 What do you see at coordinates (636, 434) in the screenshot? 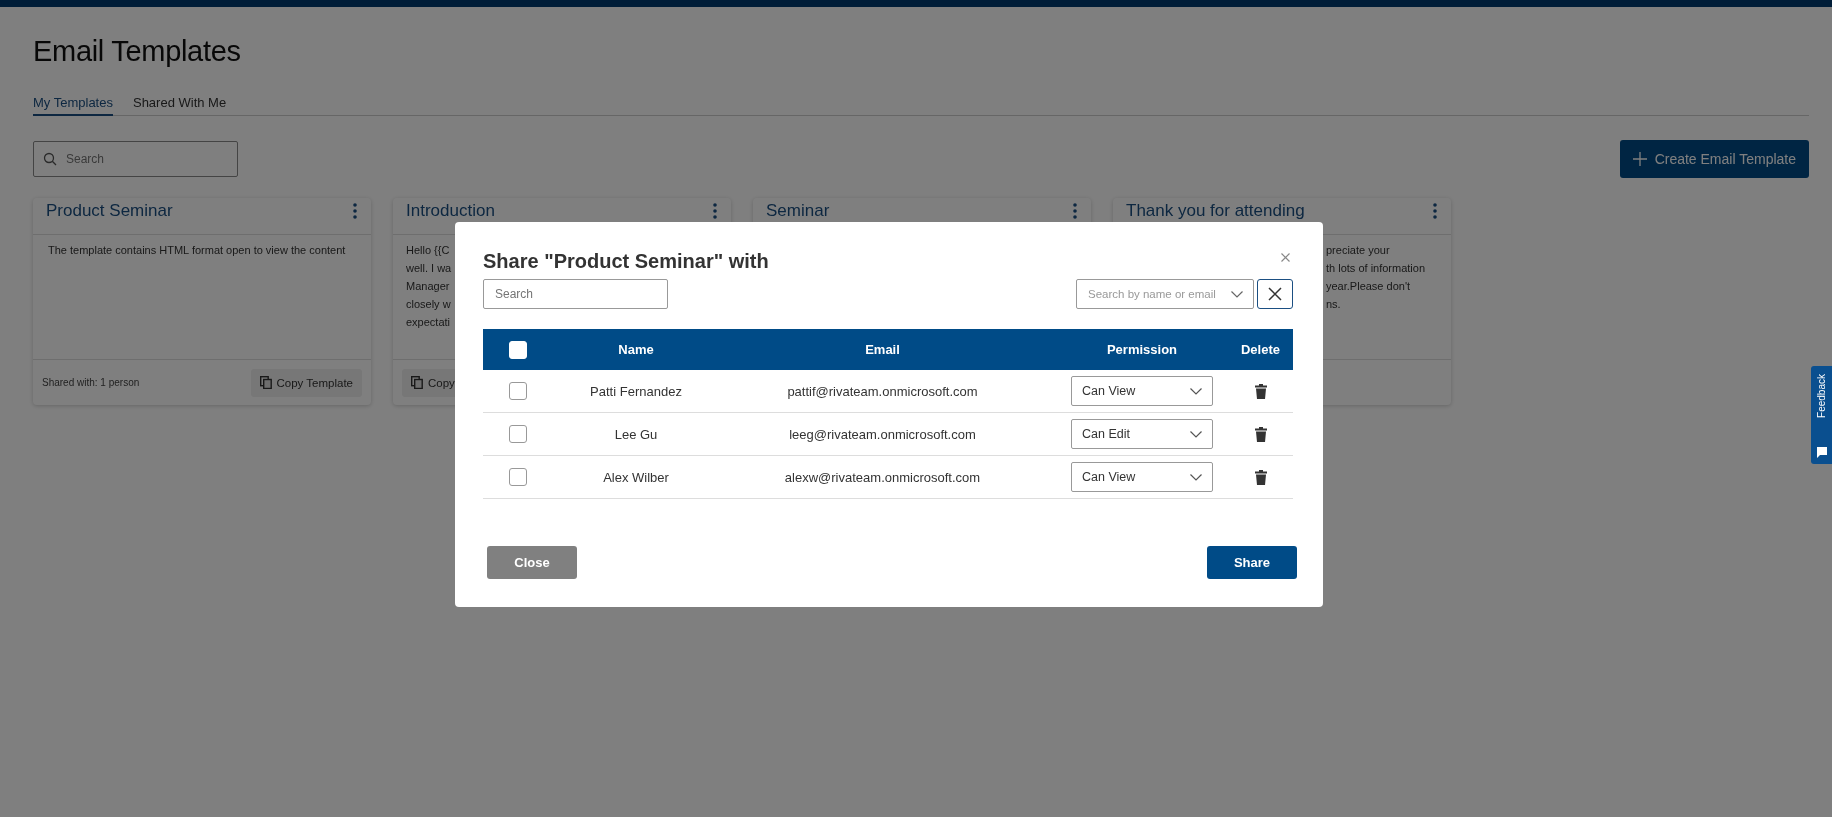
I see `table-cell: Lee Gu` at bounding box center [636, 434].